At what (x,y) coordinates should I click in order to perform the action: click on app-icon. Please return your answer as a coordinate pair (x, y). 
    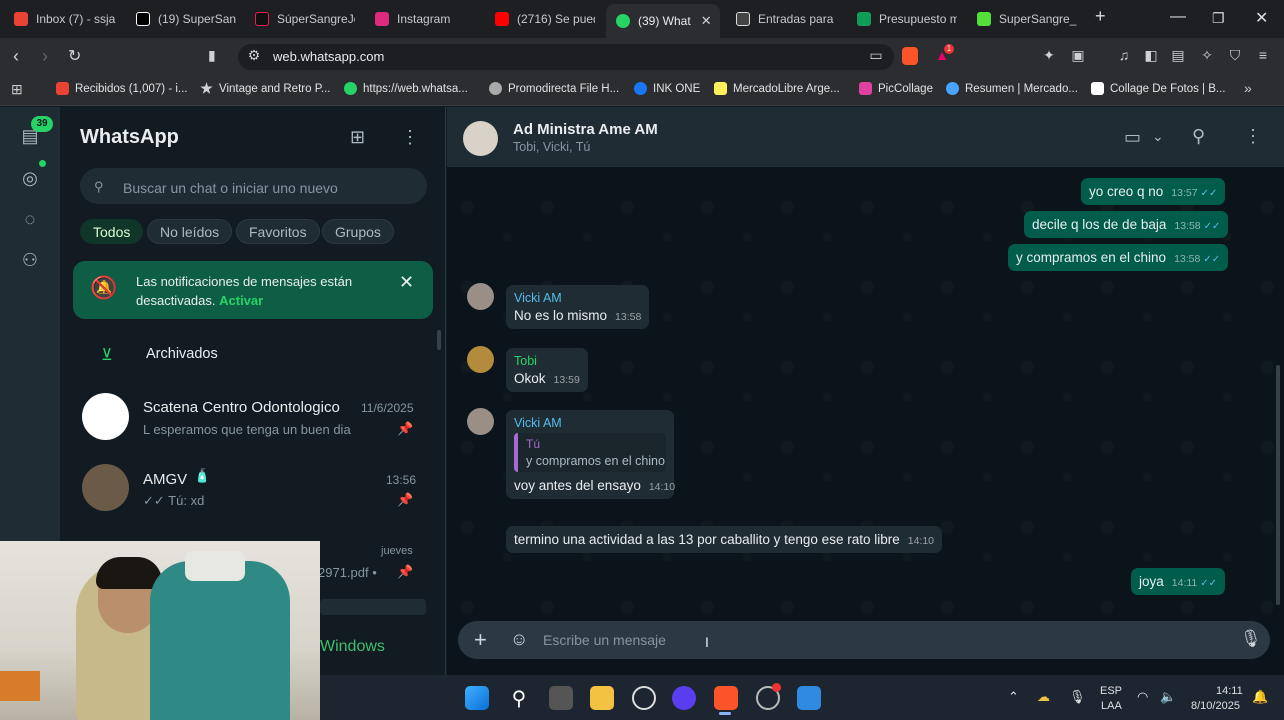
    Looking at the image, I should click on (684, 698).